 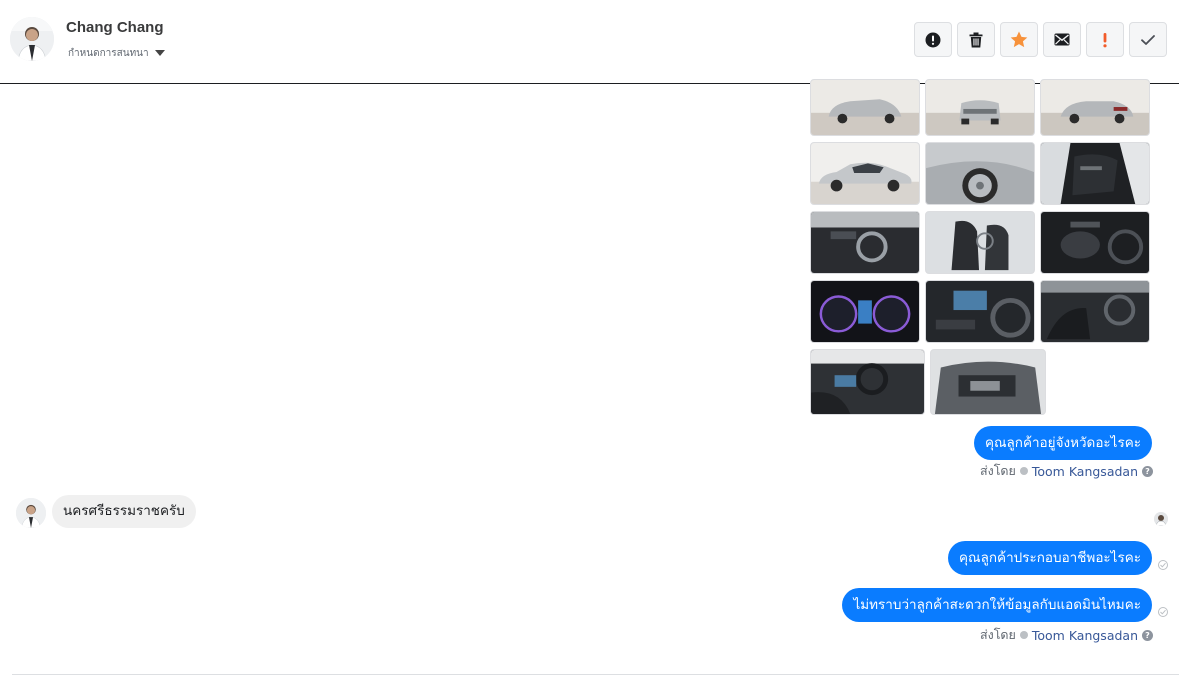 I want to click on caret-down-icon, so click(x=159, y=53).